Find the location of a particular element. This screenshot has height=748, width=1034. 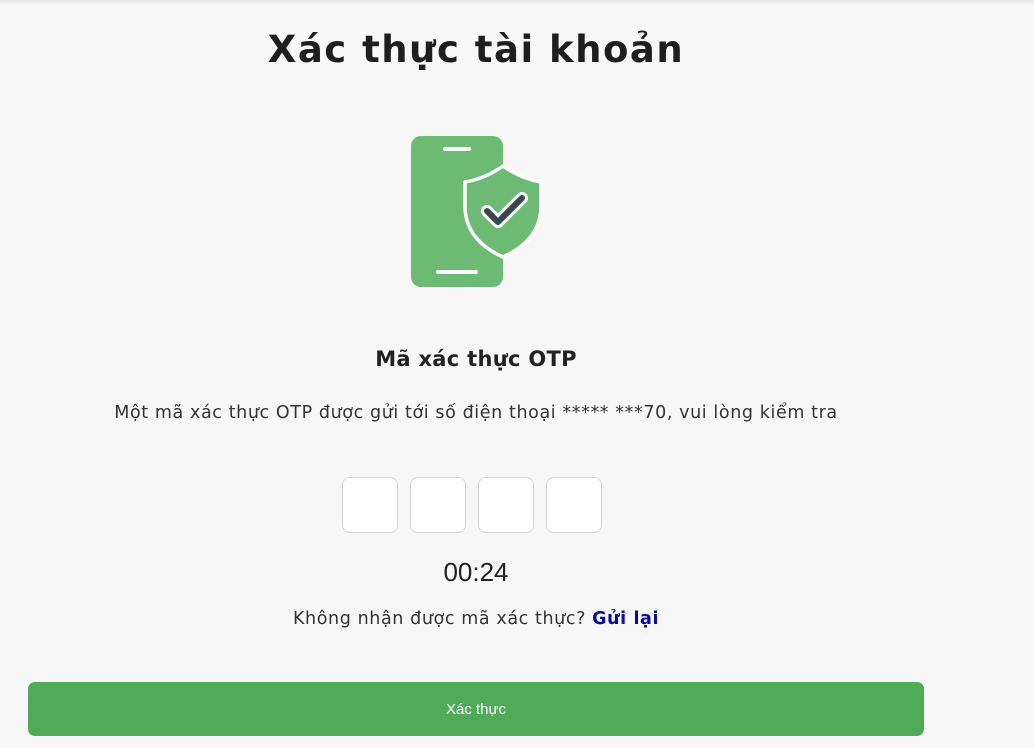

page-title: Xác thực tài khoản is located at coordinates (476, 49).